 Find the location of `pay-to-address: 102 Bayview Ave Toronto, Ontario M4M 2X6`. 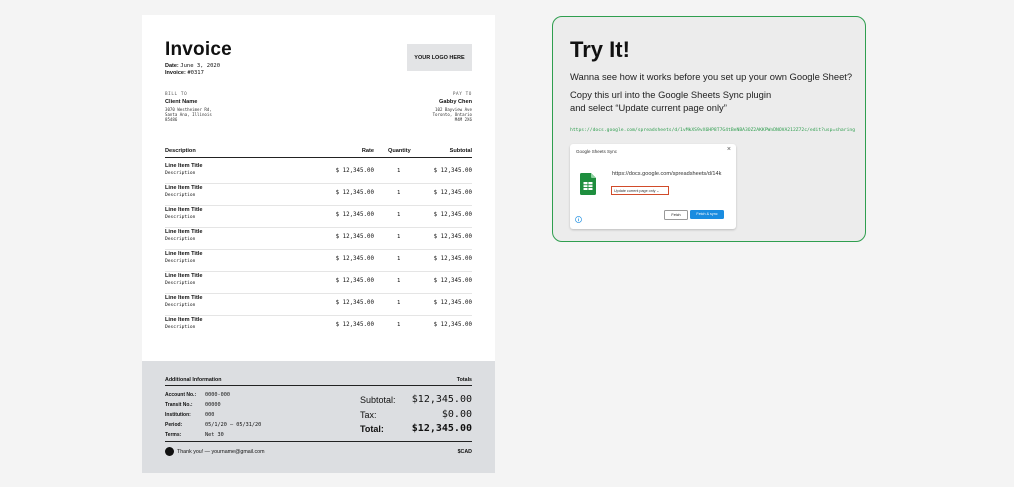

pay-to-address: 102 Bayview Ave Toronto, Ontario M4M 2X6 is located at coordinates (452, 114).